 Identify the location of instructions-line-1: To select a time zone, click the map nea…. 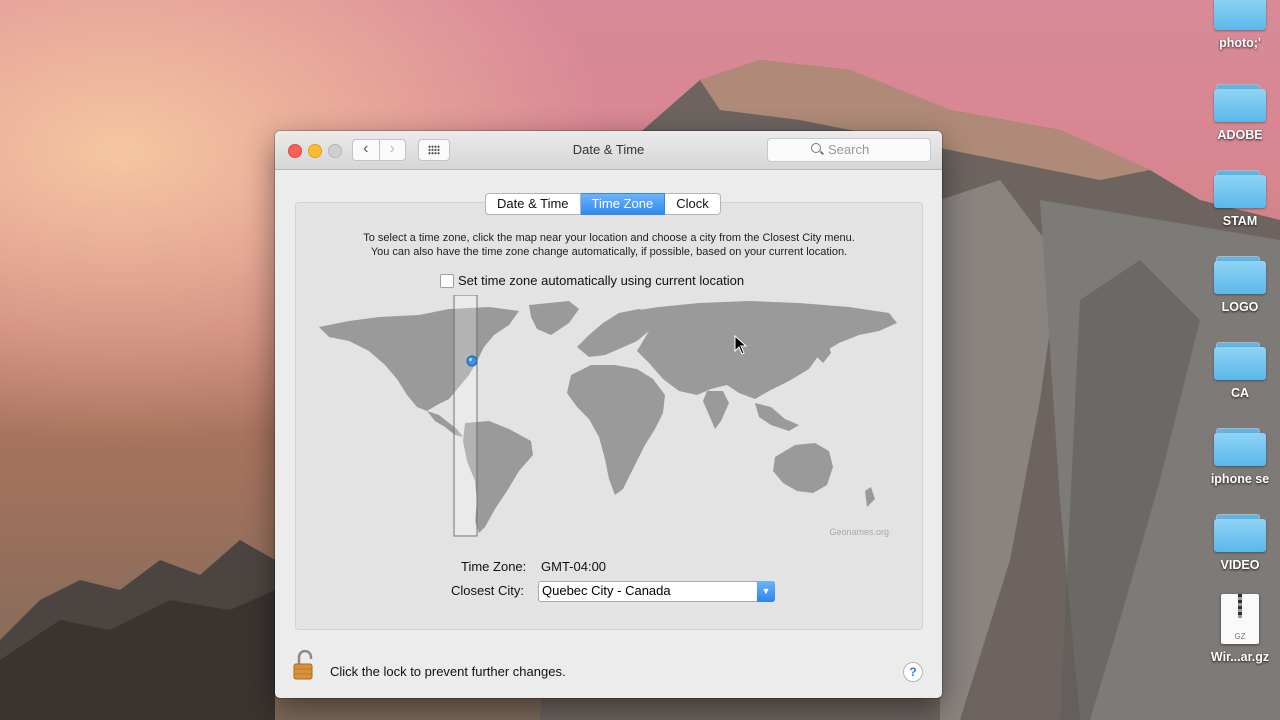
(609, 238).